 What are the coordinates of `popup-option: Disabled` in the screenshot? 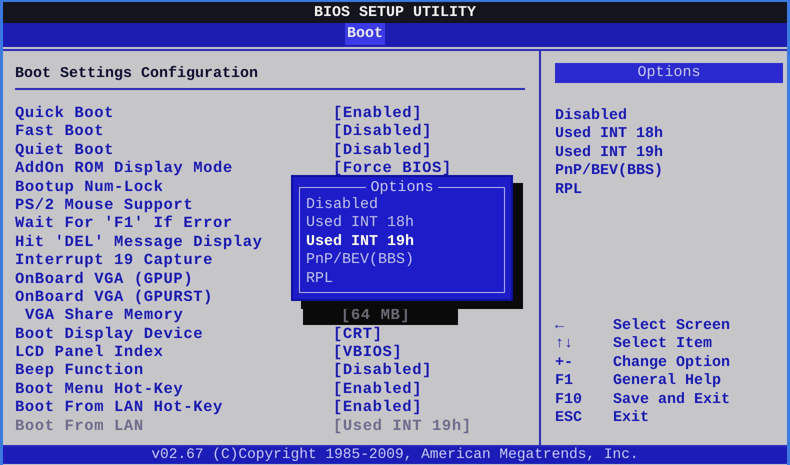 It's located at (342, 205).